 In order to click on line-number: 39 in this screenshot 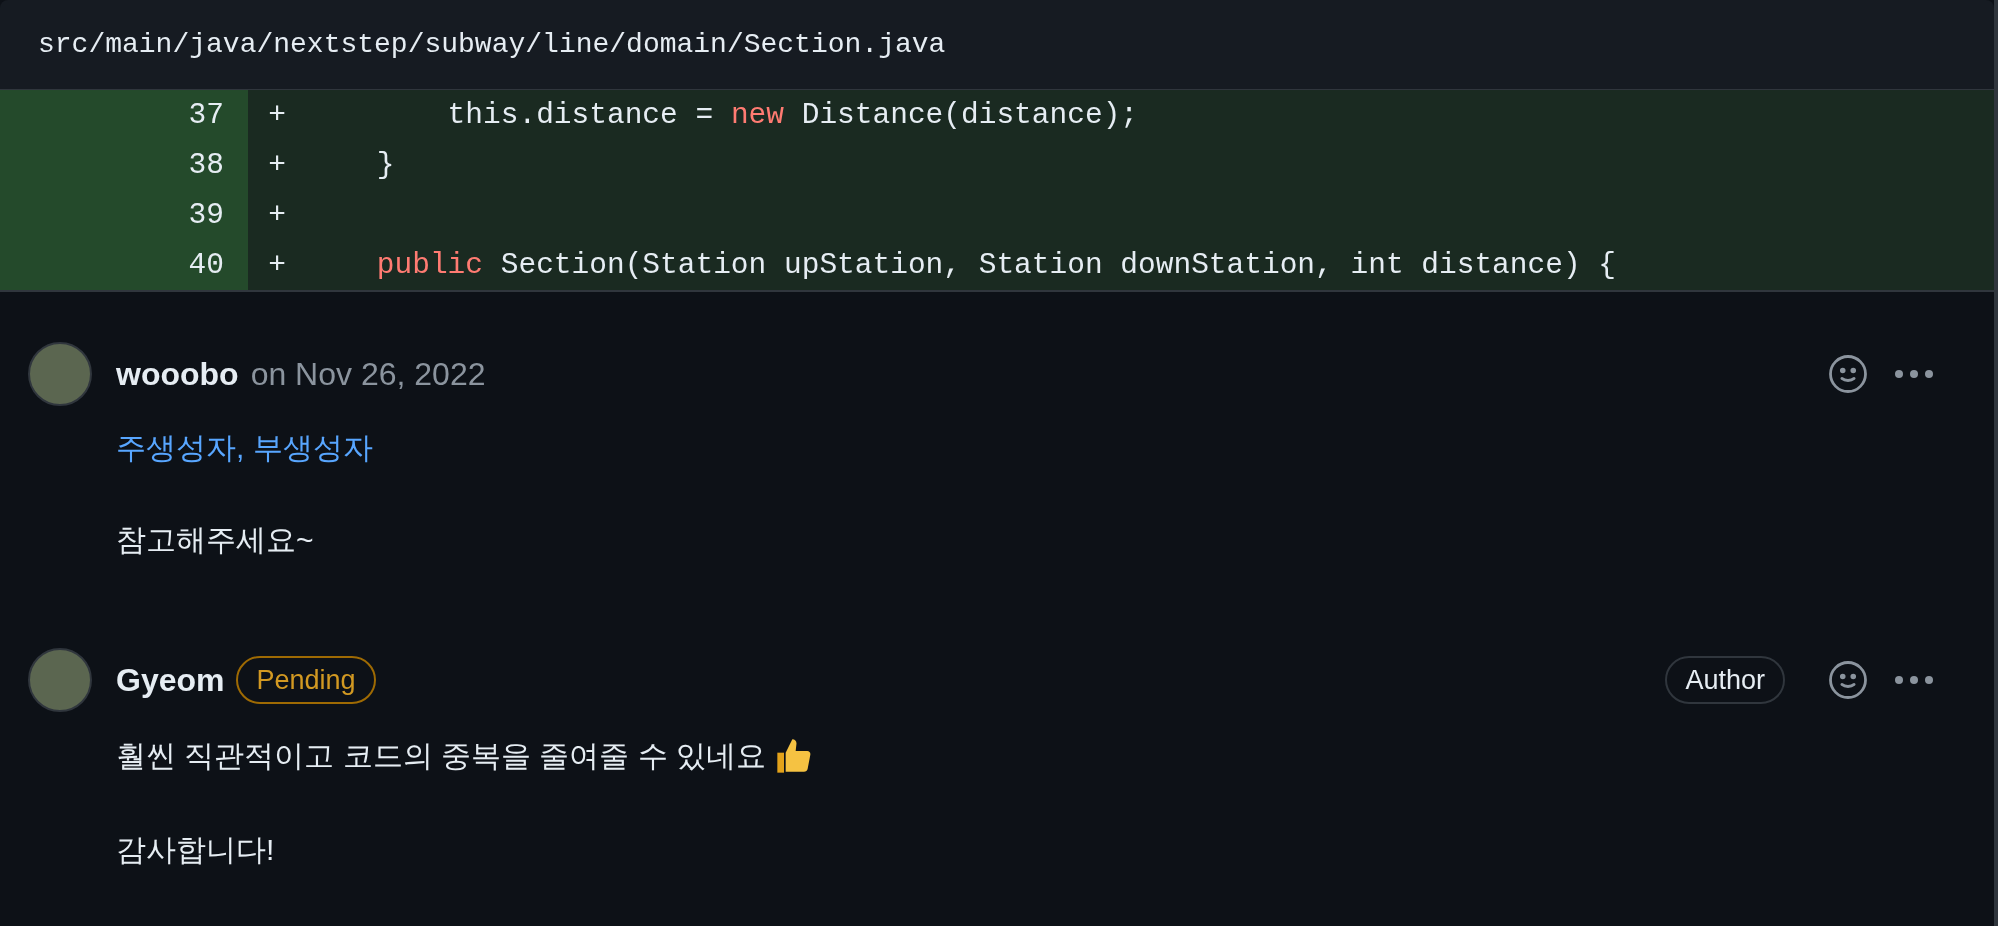, I will do `click(124, 215)`.